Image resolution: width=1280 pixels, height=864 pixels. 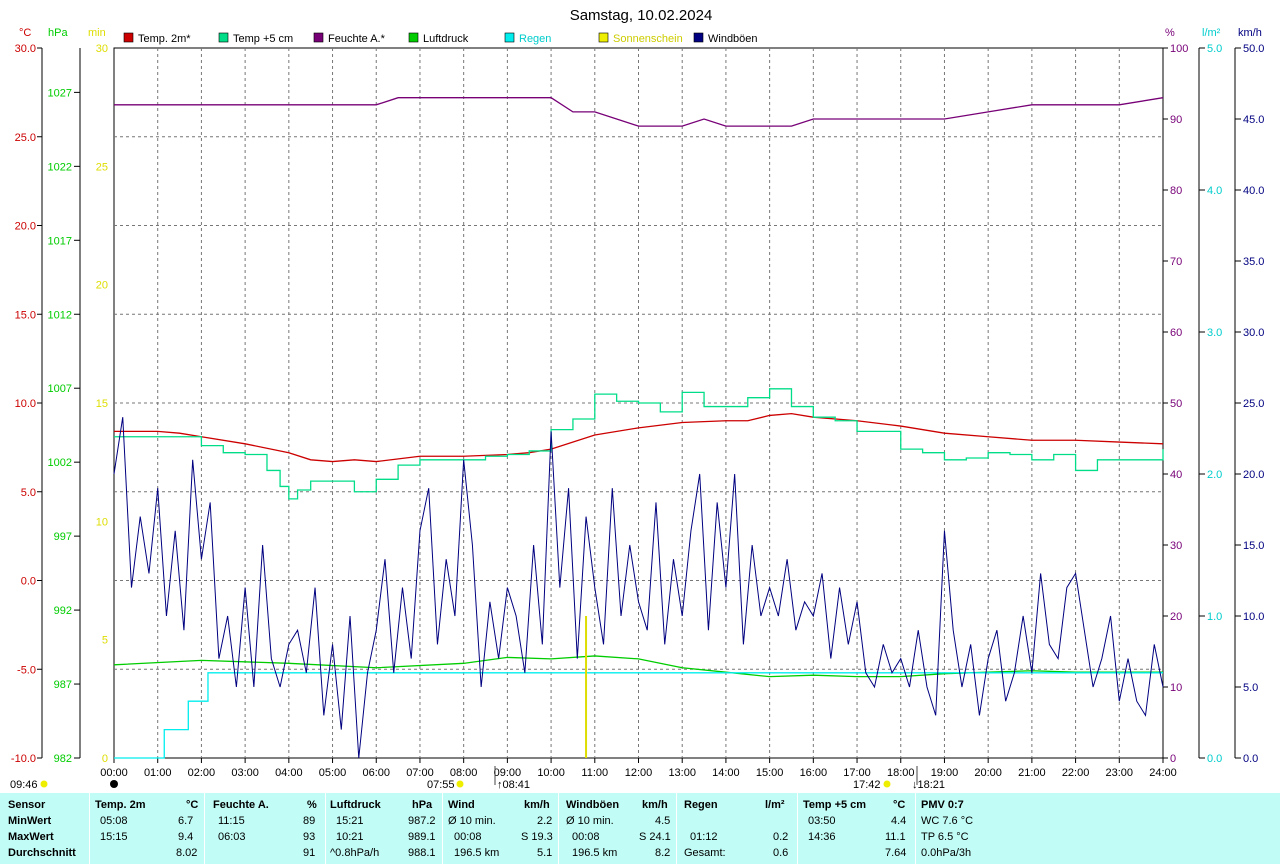 I want to click on temp-tick-label: 10.0, so click(x=25, y=404).